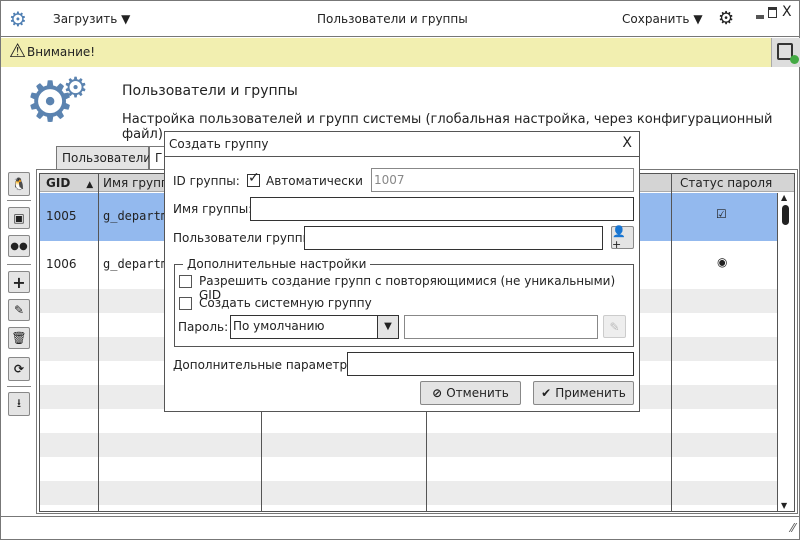 Image resolution: width=800 pixels, height=541 pixels. Describe the element at coordinates (442, 209) in the screenshot. I see `group-name-input` at that location.